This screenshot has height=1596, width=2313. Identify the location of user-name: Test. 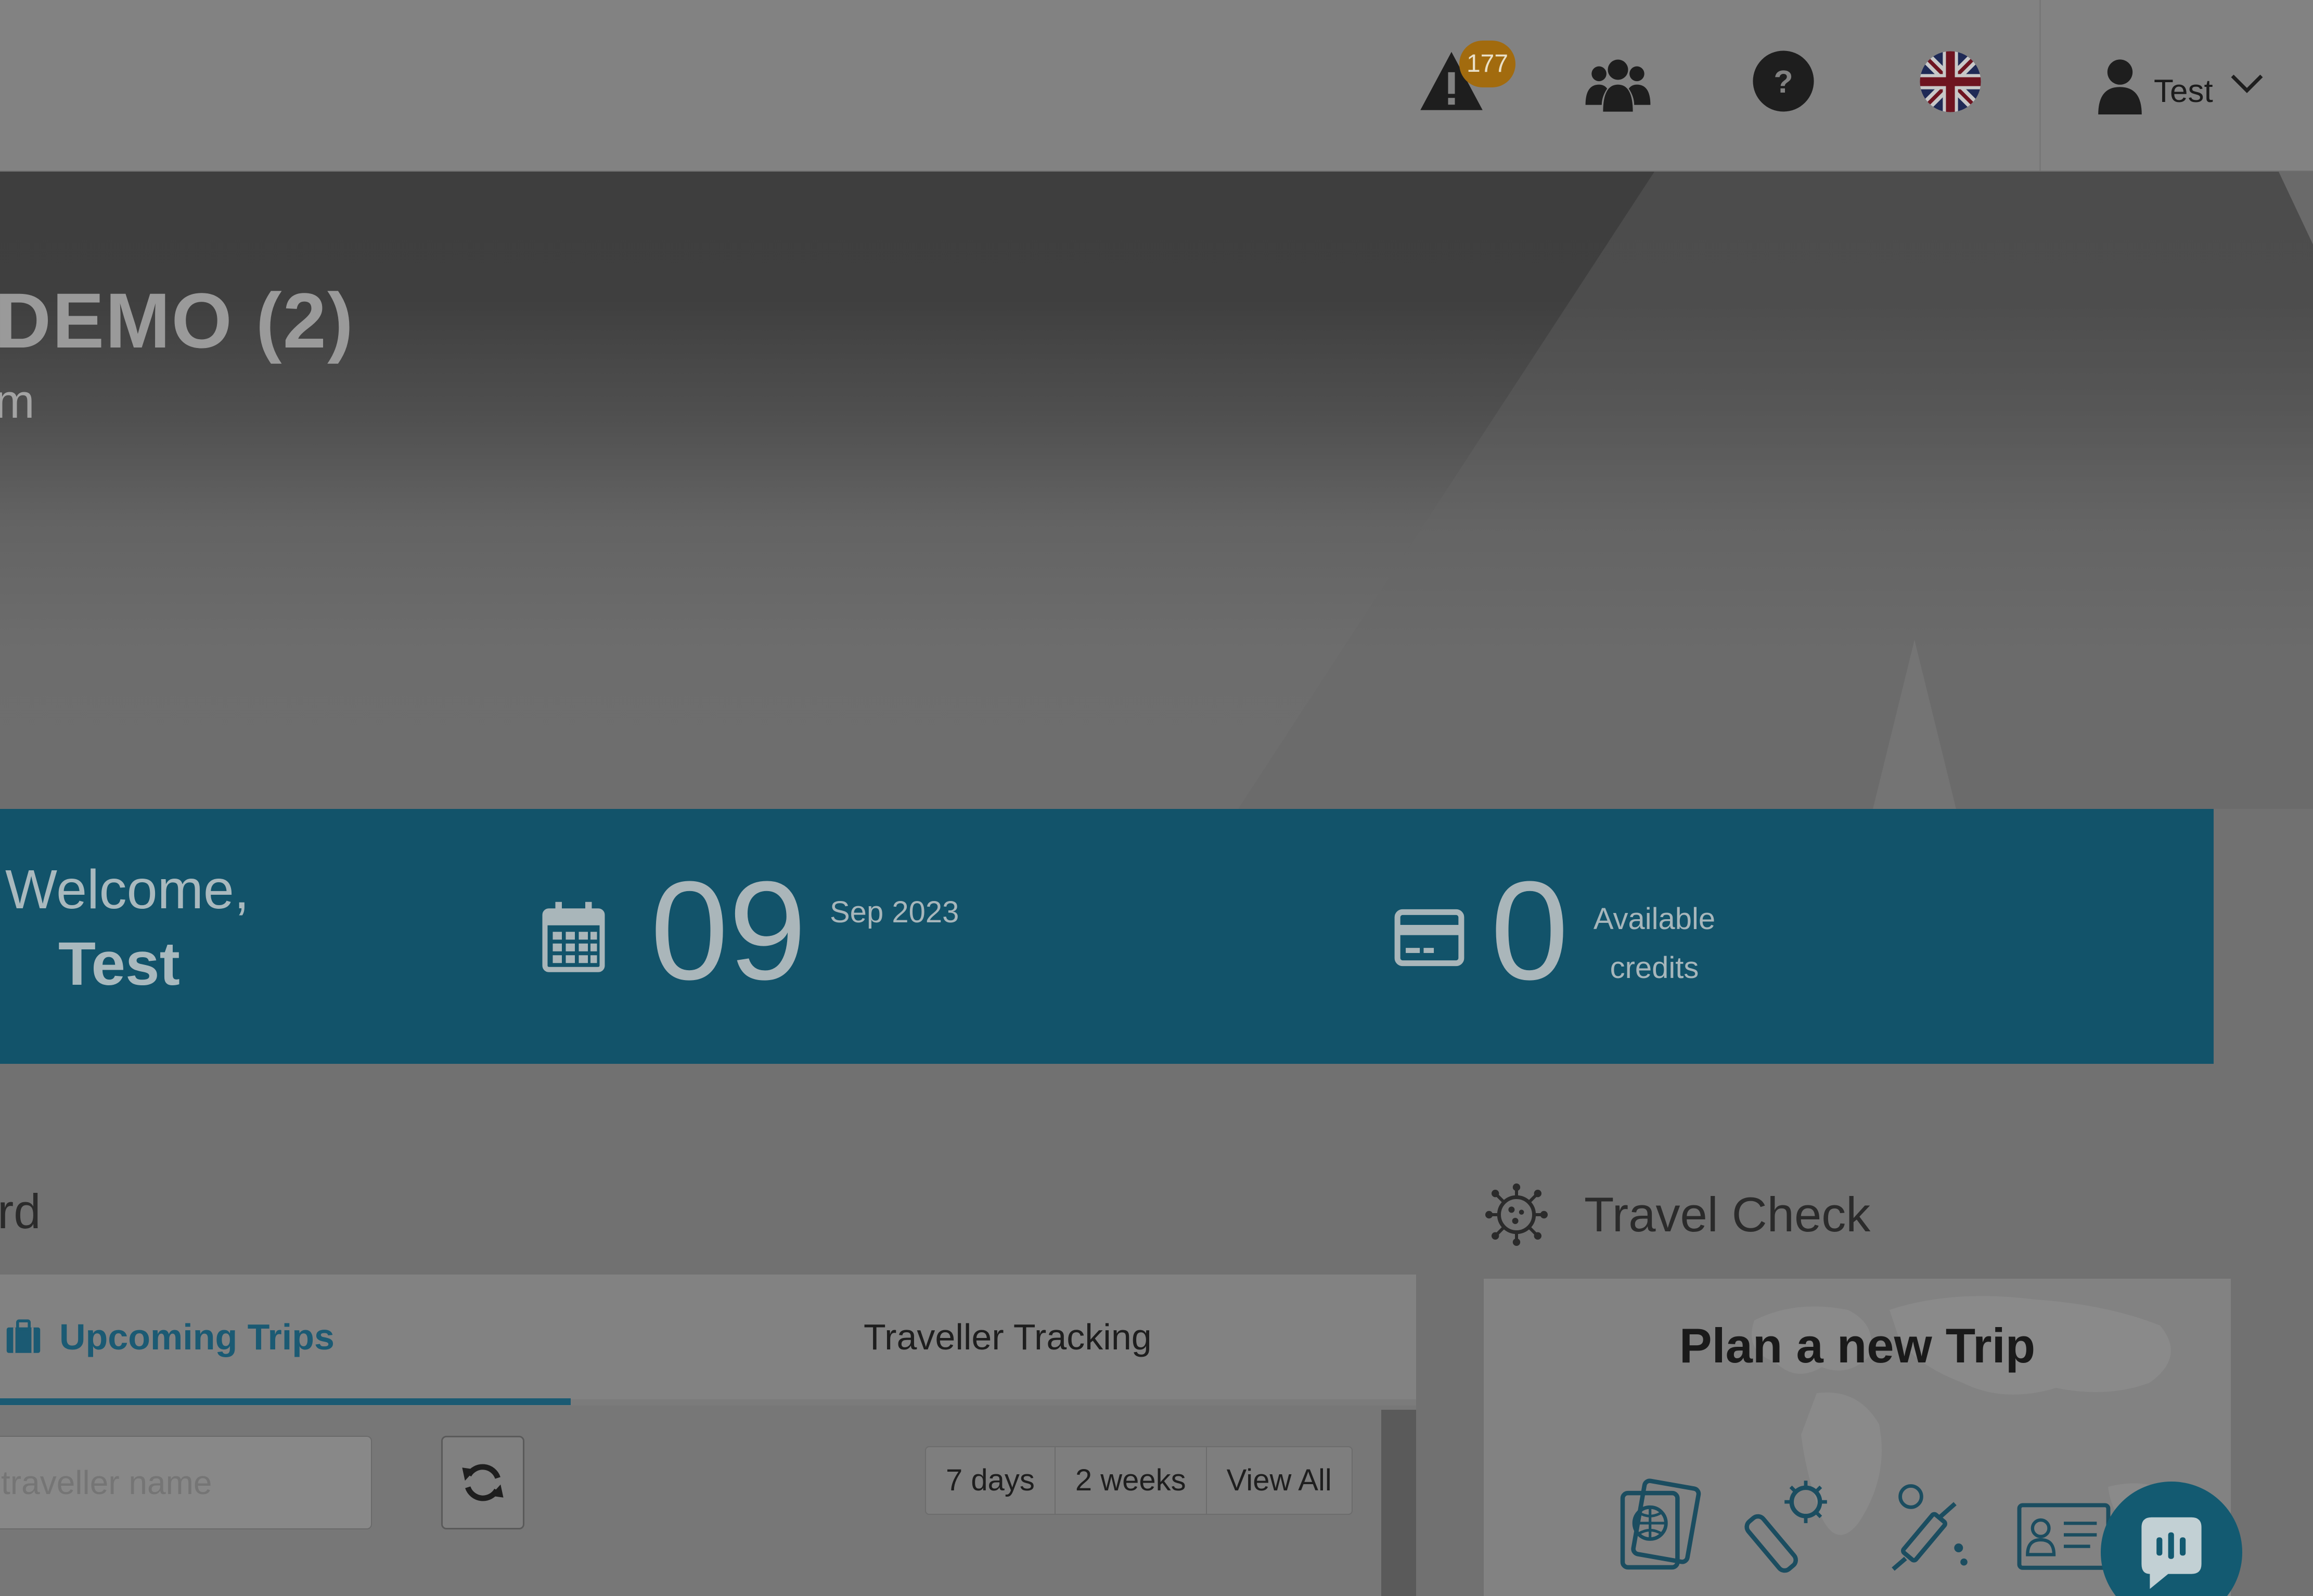
(2183, 91).